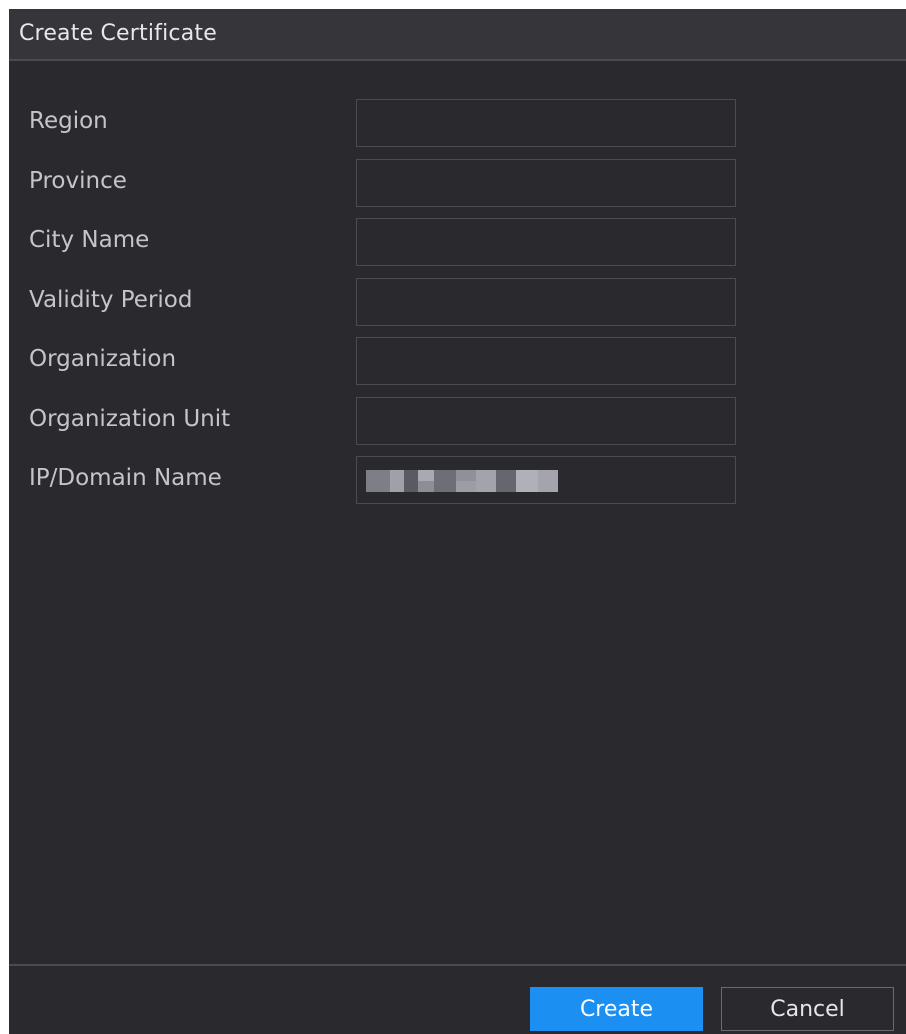 This screenshot has height=1034, width=906. What do you see at coordinates (546, 183) in the screenshot?
I see `province-input` at bounding box center [546, 183].